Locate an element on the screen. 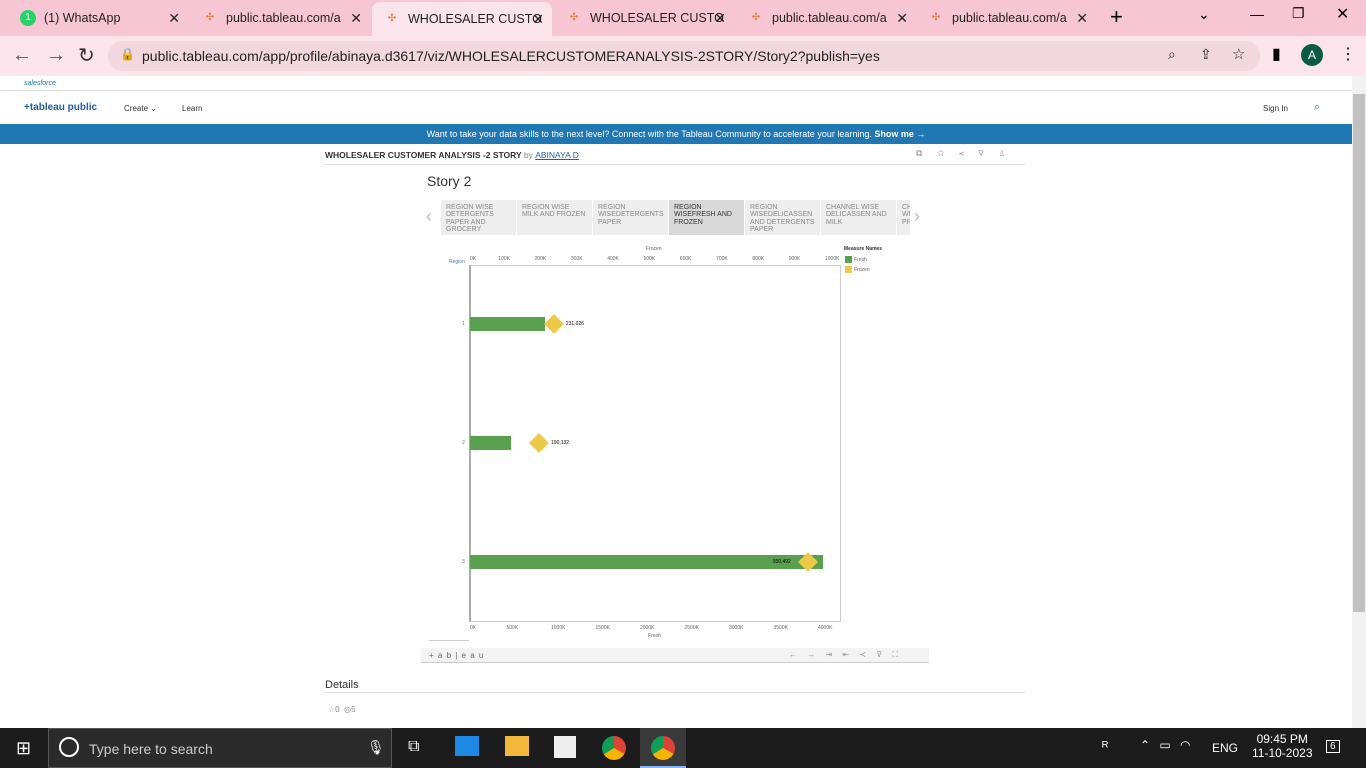  legend-frozen: Frozen is located at coordinates (862, 270).